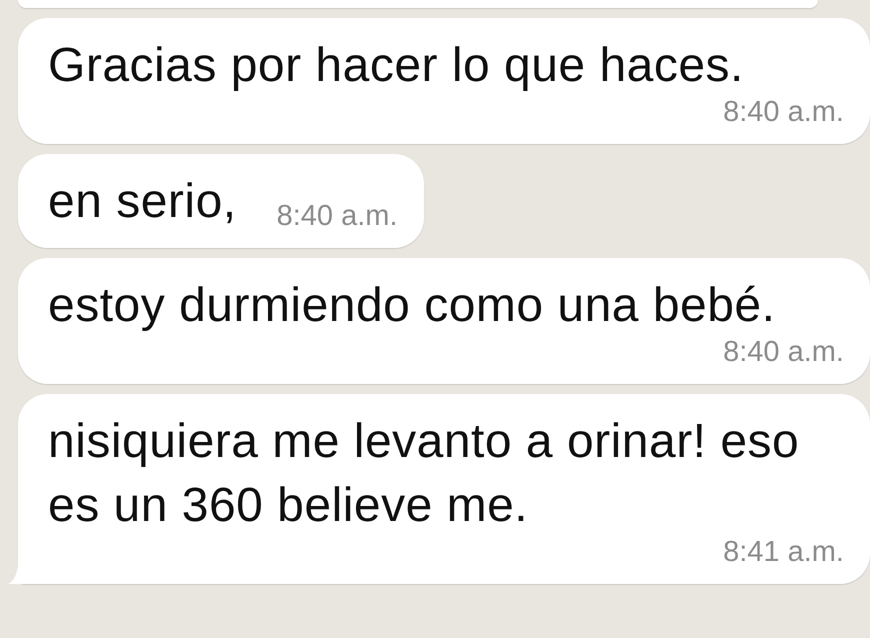  What do you see at coordinates (412, 306) in the screenshot?
I see `message-text: estoy durmiendo como una bebé.` at bounding box center [412, 306].